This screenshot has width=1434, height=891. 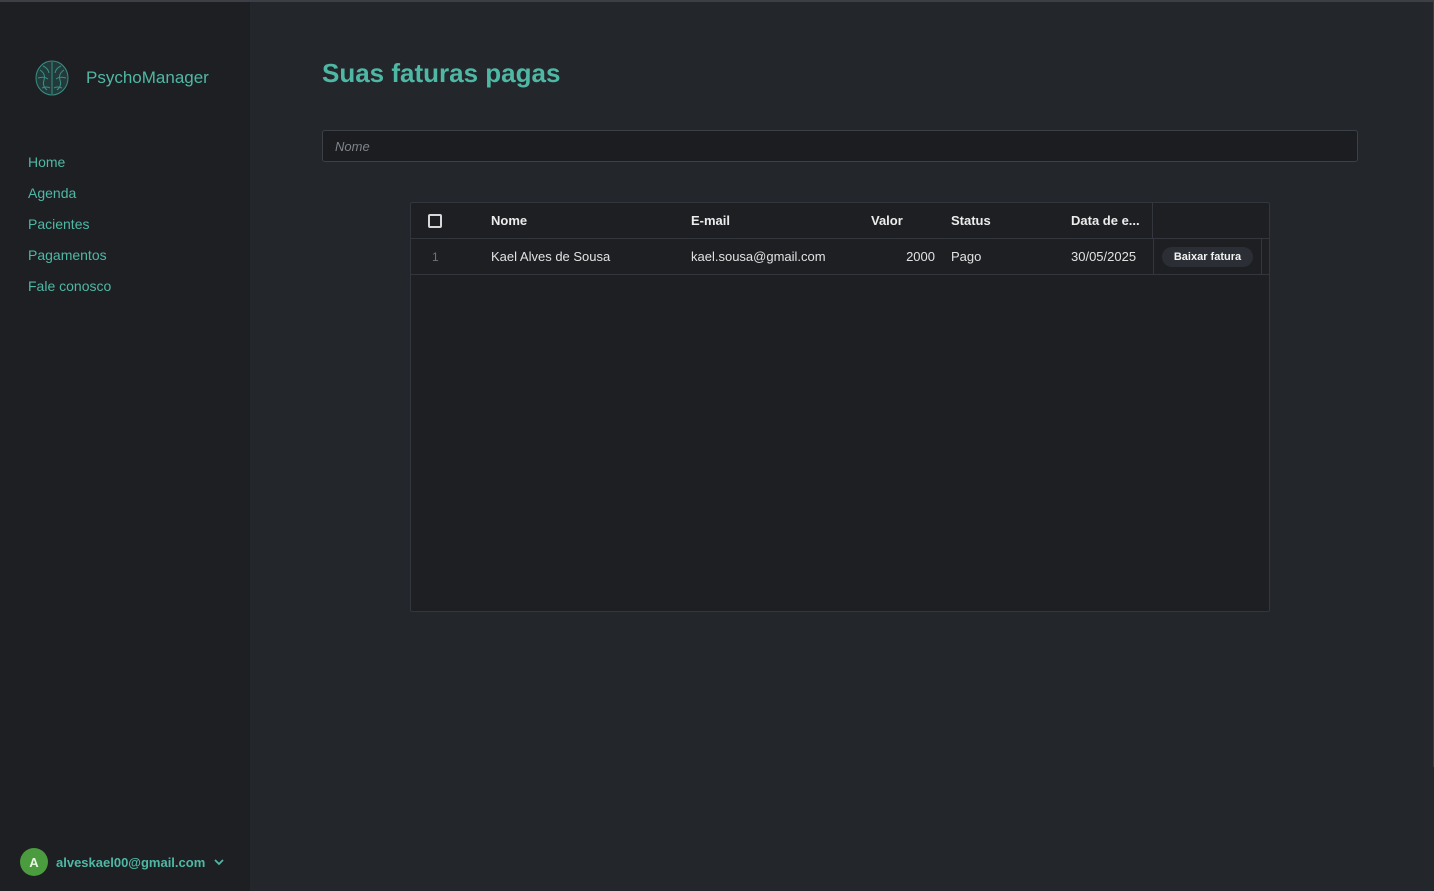 I want to click on cell-status: Pago, so click(x=966, y=256).